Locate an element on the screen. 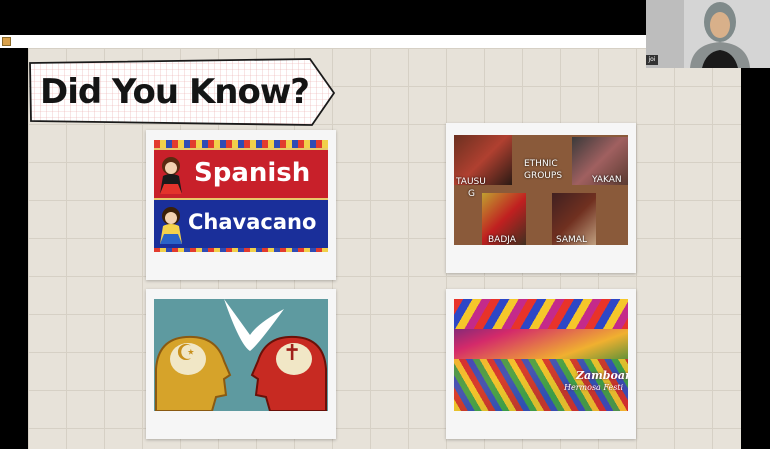  pattern-strip is located at coordinates (241, 144).